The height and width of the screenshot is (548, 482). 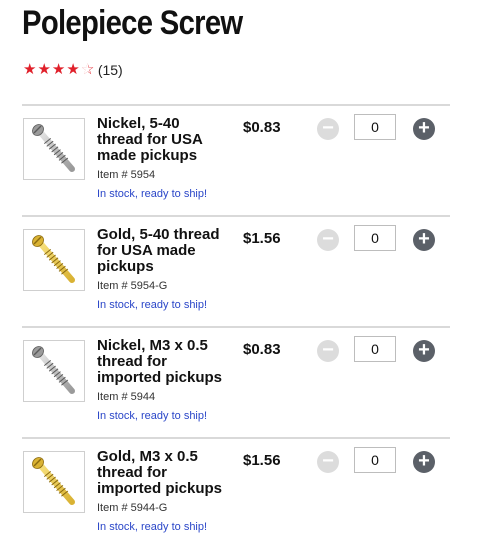 I want to click on variant-name-line: Gold, M3 x 0.5, so click(x=147, y=456).